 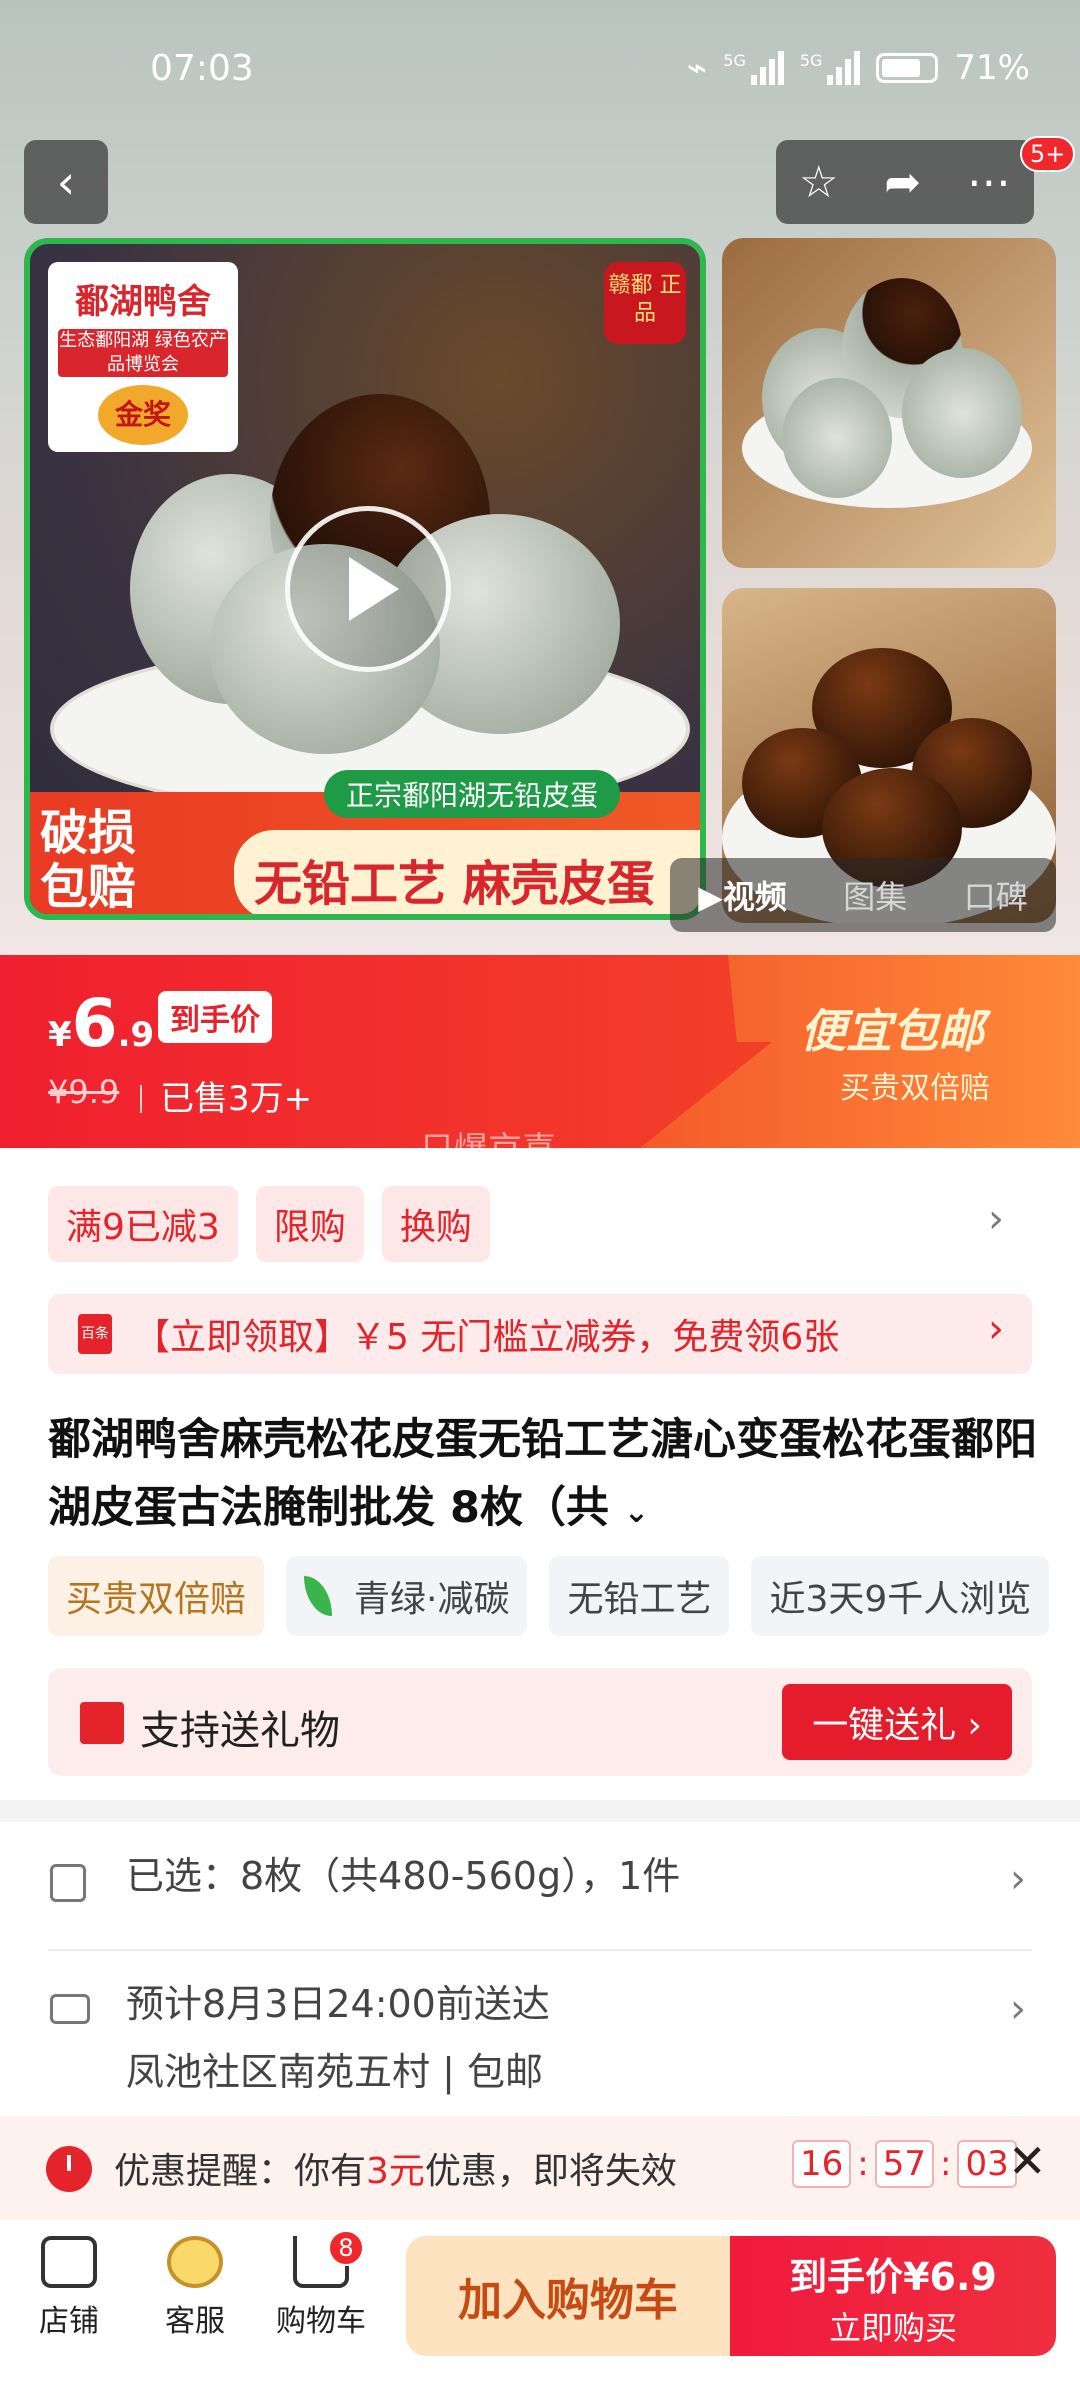 What do you see at coordinates (568, 2296) in the screenshot?
I see `add-to-cart-button: 加入购物车` at bounding box center [568, 2296].